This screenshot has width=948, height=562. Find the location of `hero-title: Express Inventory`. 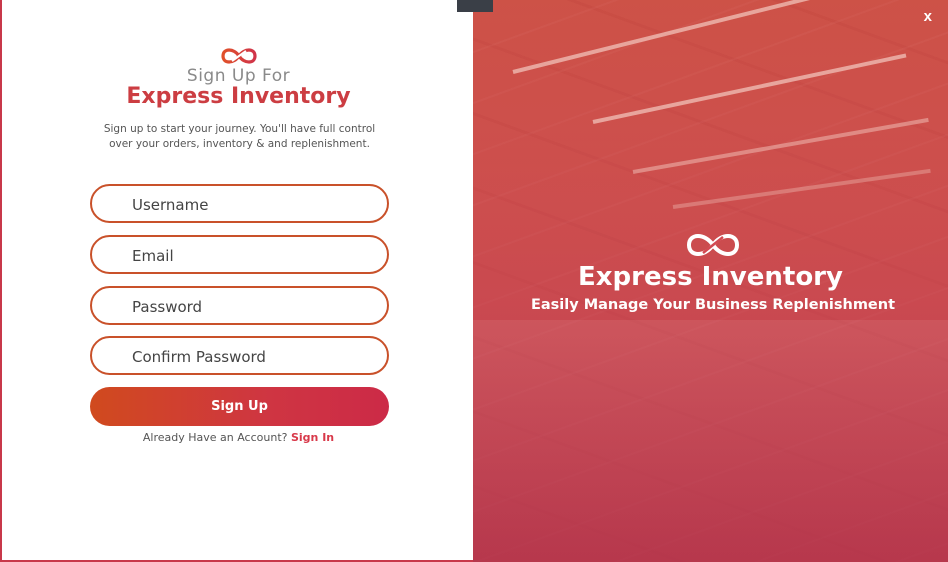

hero-title: Express Inventory is located at coordinates (710, 277).